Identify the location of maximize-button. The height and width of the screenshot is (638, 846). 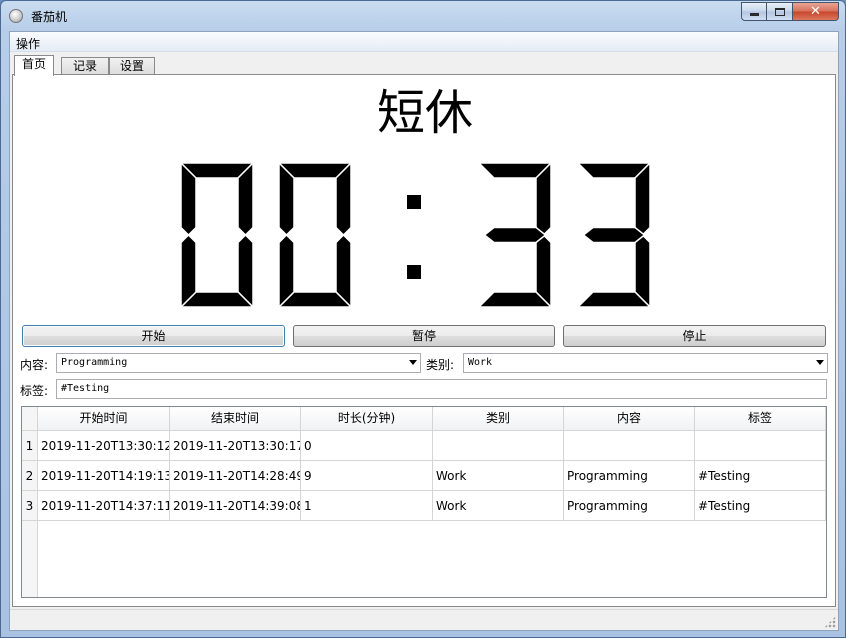
(780, 11).